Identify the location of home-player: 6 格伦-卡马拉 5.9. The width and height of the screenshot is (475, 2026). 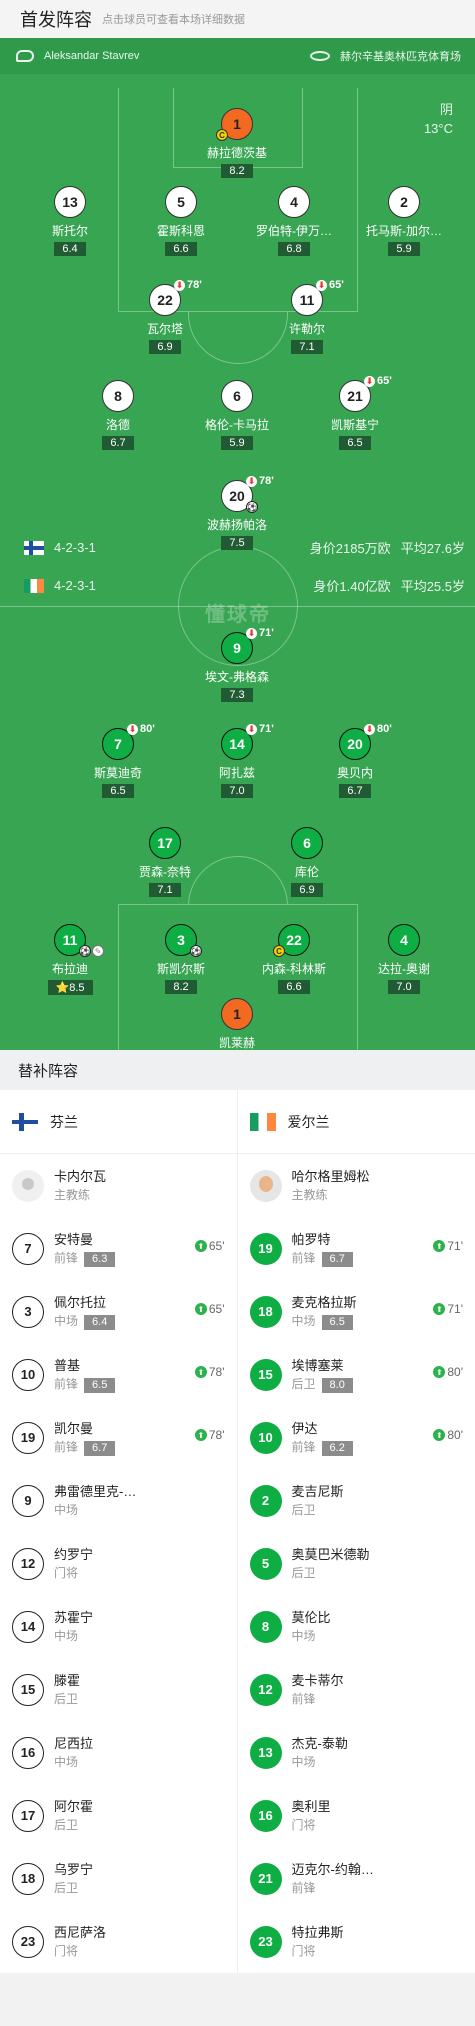
(237, 415).